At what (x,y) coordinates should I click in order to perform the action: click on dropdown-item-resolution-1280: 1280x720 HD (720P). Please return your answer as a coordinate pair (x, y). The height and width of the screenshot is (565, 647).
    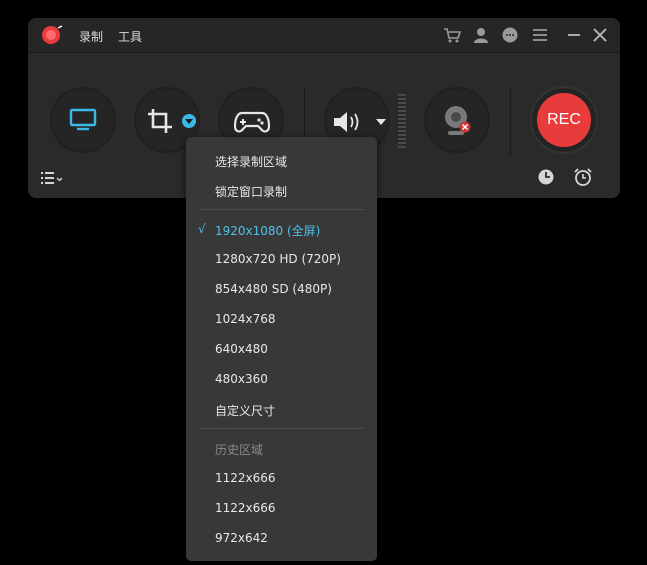
    Looking at the image, I should click on (278, 259).